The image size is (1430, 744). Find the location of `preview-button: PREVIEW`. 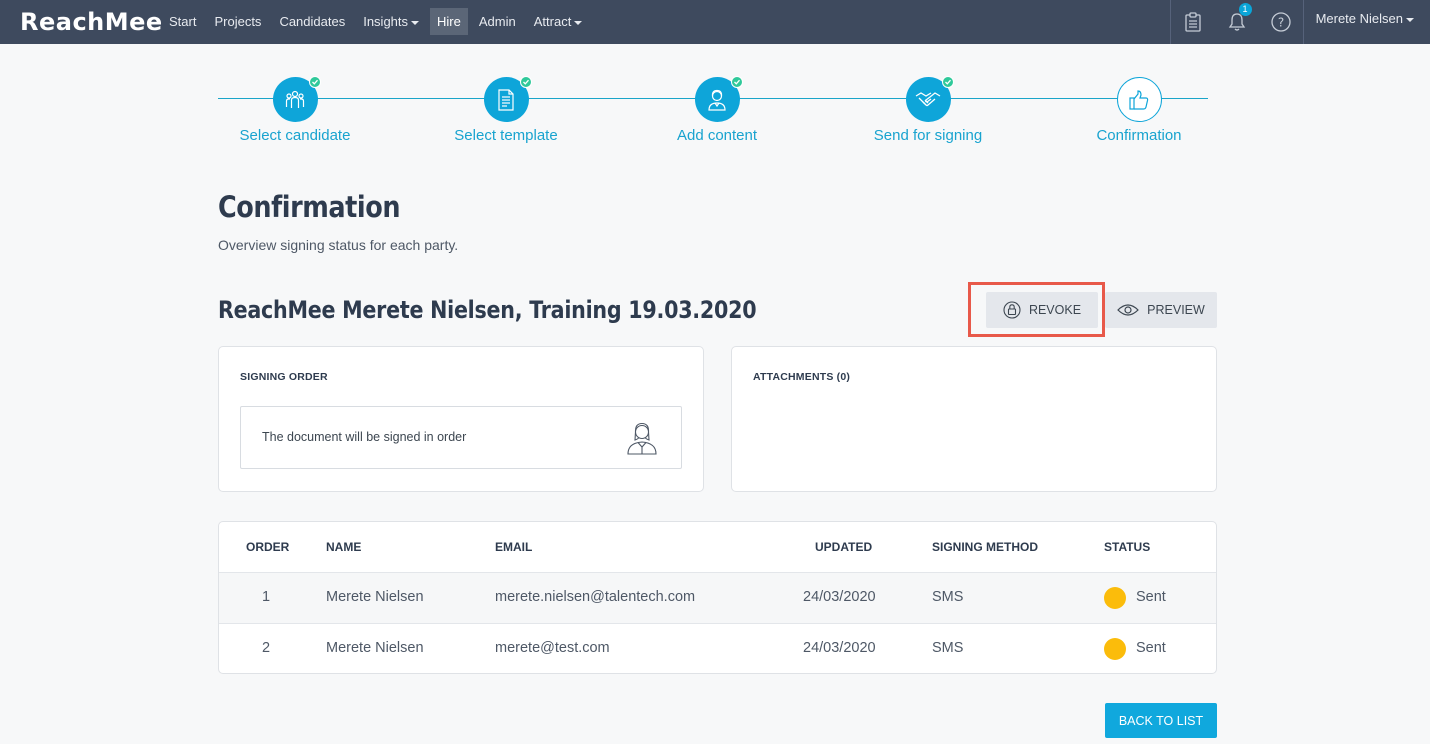

preview-button: PREVIEW is located at coordinates (1161, 310).